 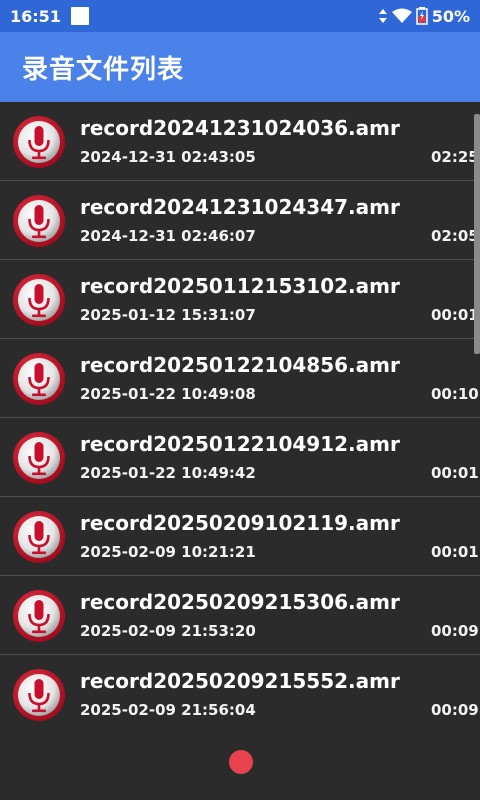 What do you see at coordinates (240, 67) in the screenshot?
I see `app-bar: 录音文件列表` at bounding box center [240, 67].